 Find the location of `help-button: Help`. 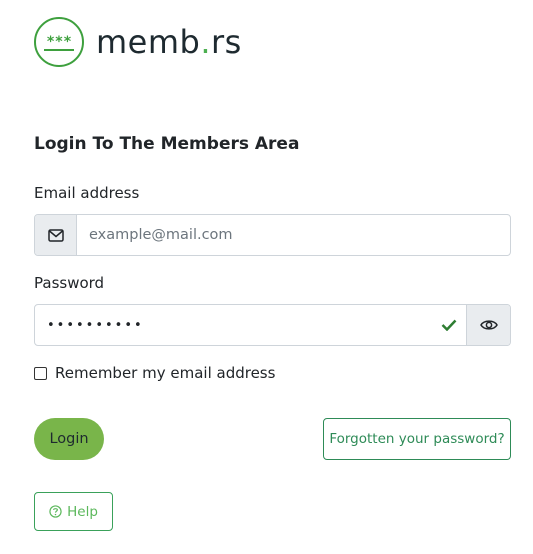

help-button: Help is located at coordinates (73, 511).